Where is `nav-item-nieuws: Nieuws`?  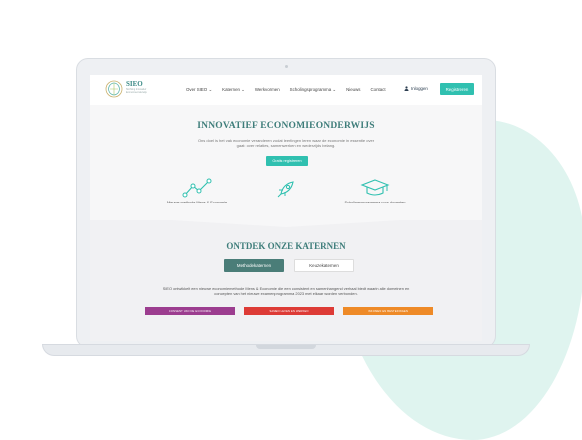
nav-item-nieuws: Nieuws is located at coordinates (353, 90).